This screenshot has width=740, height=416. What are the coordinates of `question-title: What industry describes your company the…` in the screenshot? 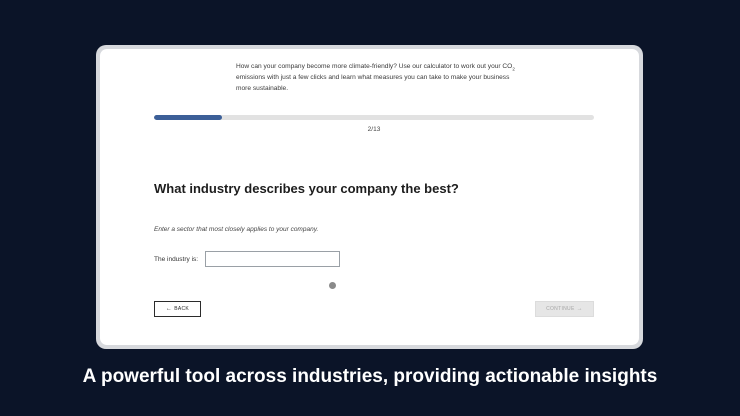 It's located at (306, 188).